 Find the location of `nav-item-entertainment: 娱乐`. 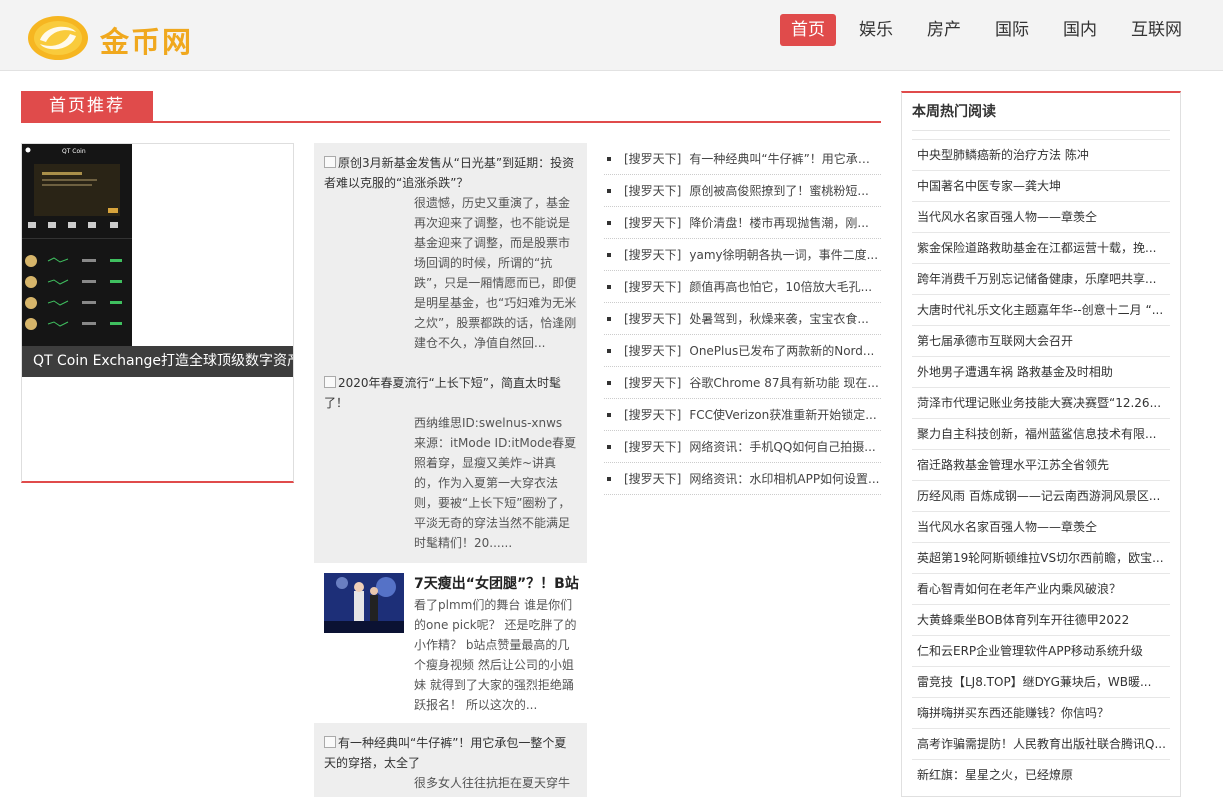

nav-item-entertainment: 娱乐 is located at coordinates (876, 30).